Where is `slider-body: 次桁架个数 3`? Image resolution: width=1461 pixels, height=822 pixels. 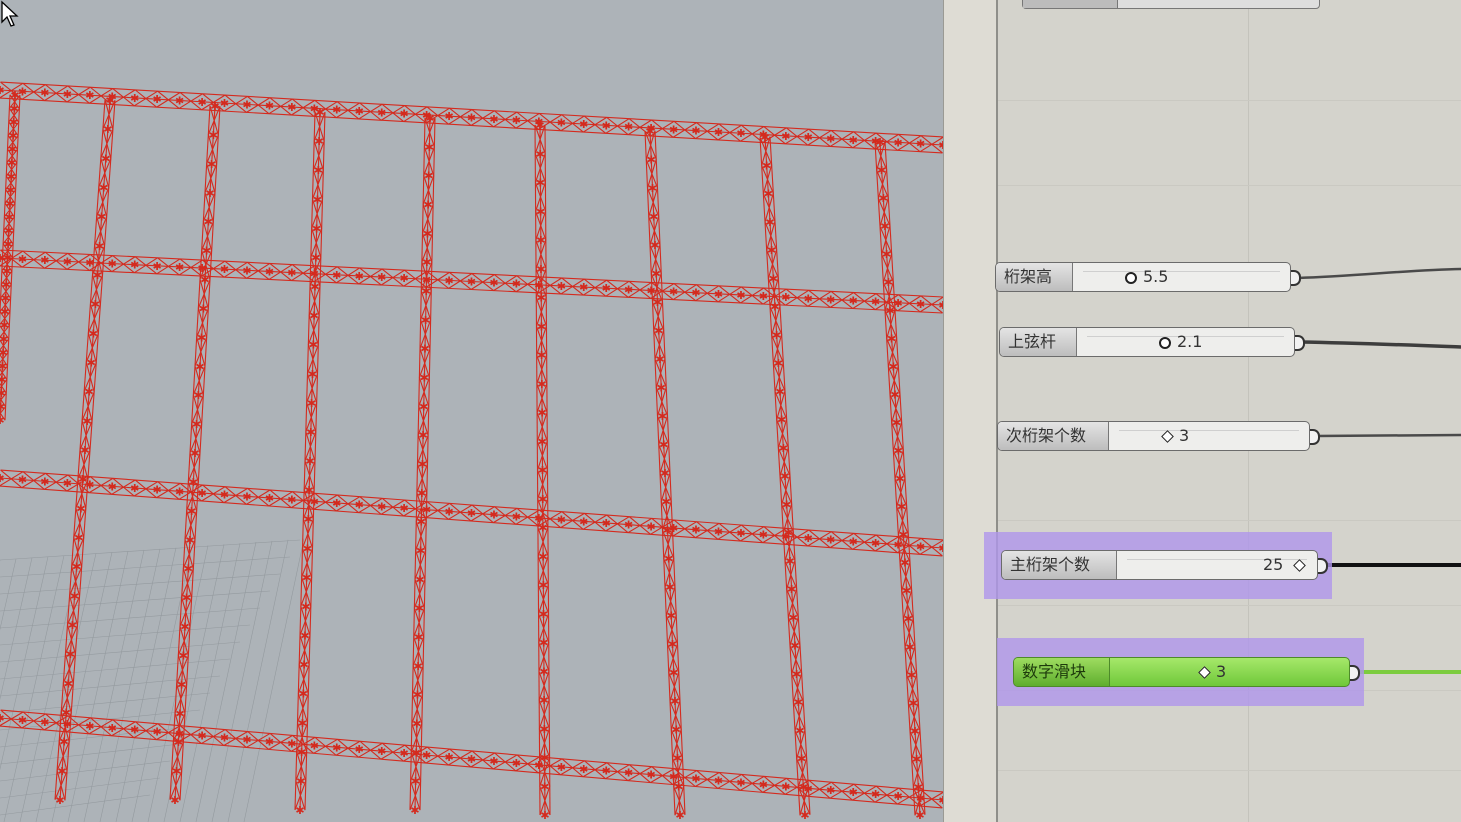
slider-body: 次桁架个数 3 is located at coordinates (1153, 436).